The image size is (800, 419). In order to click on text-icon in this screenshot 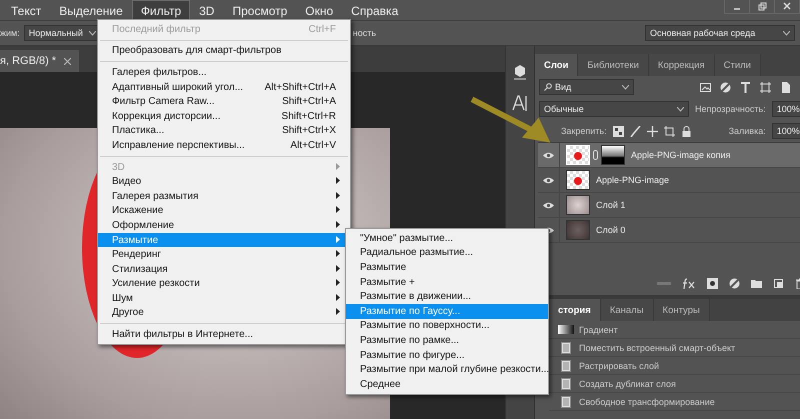, I will do `click(520, 103)`.